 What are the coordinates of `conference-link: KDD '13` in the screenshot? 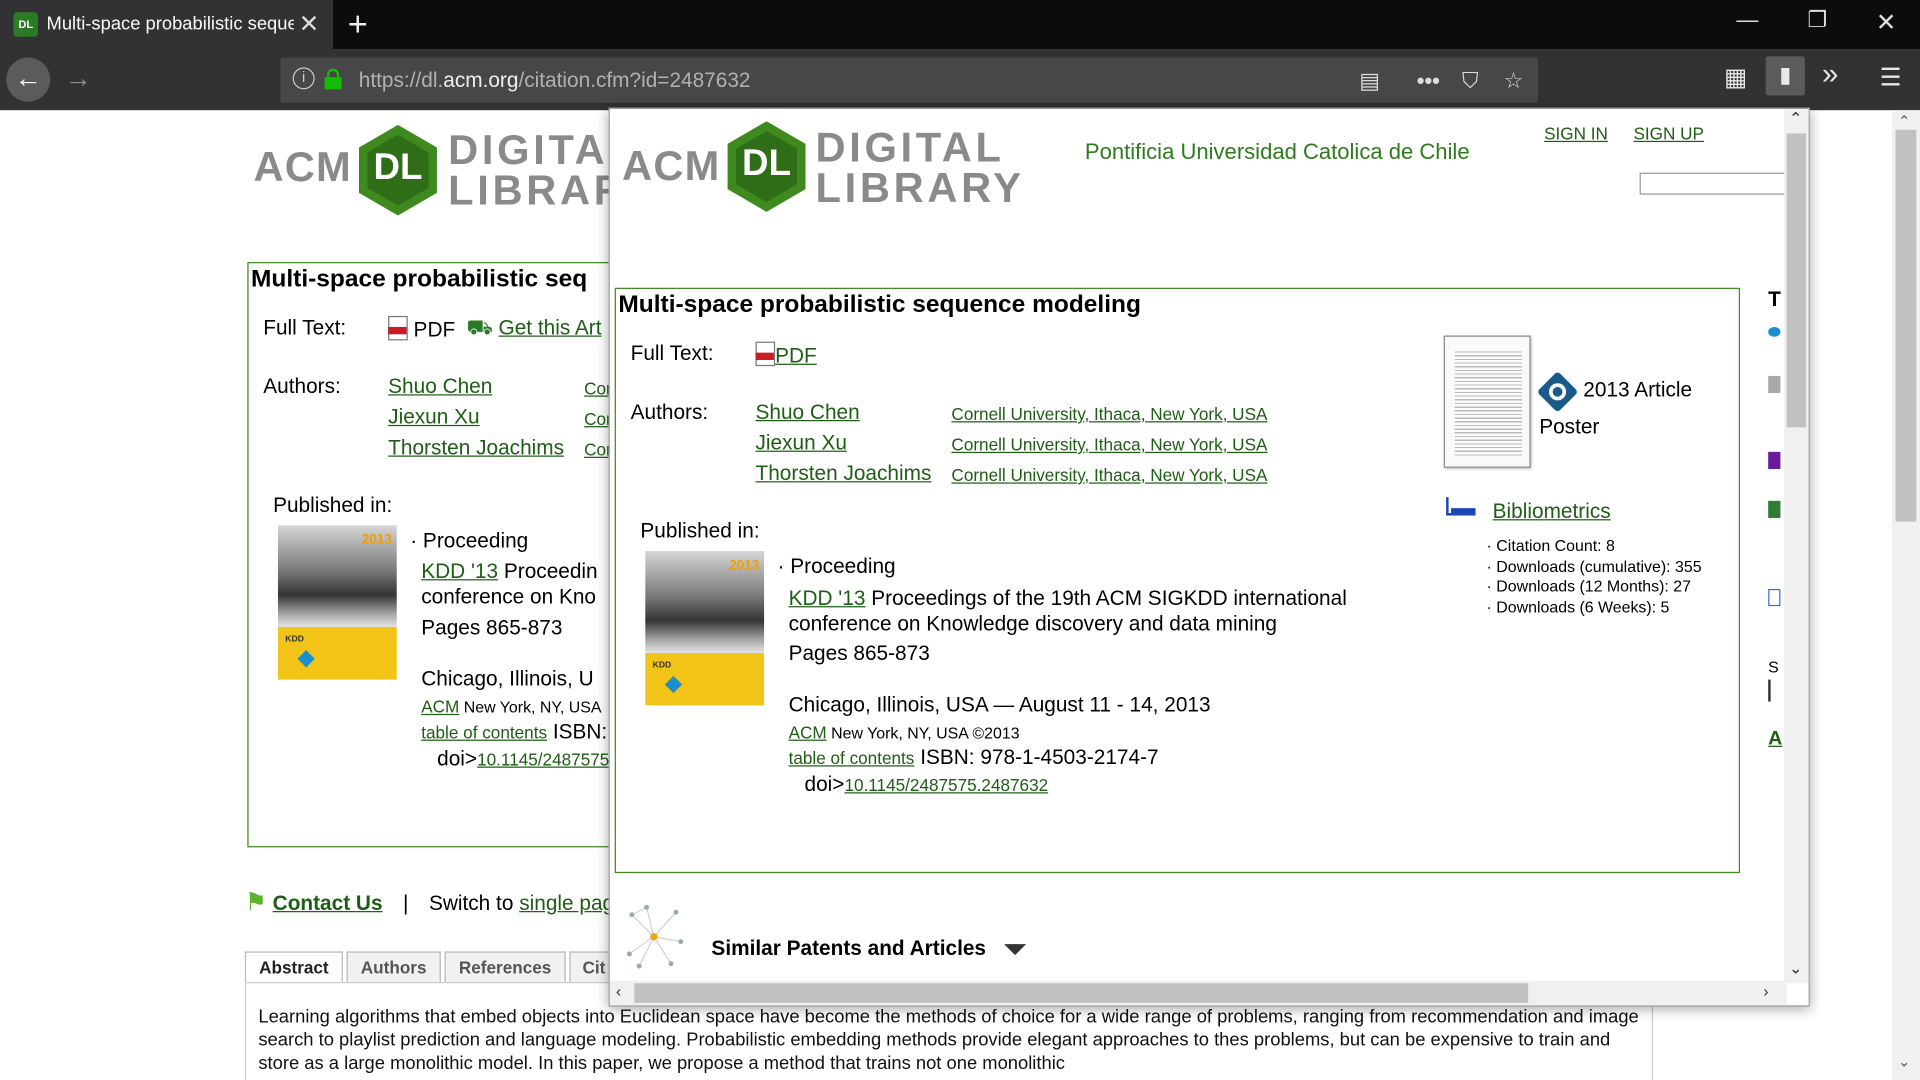 It's located at (827, 598).